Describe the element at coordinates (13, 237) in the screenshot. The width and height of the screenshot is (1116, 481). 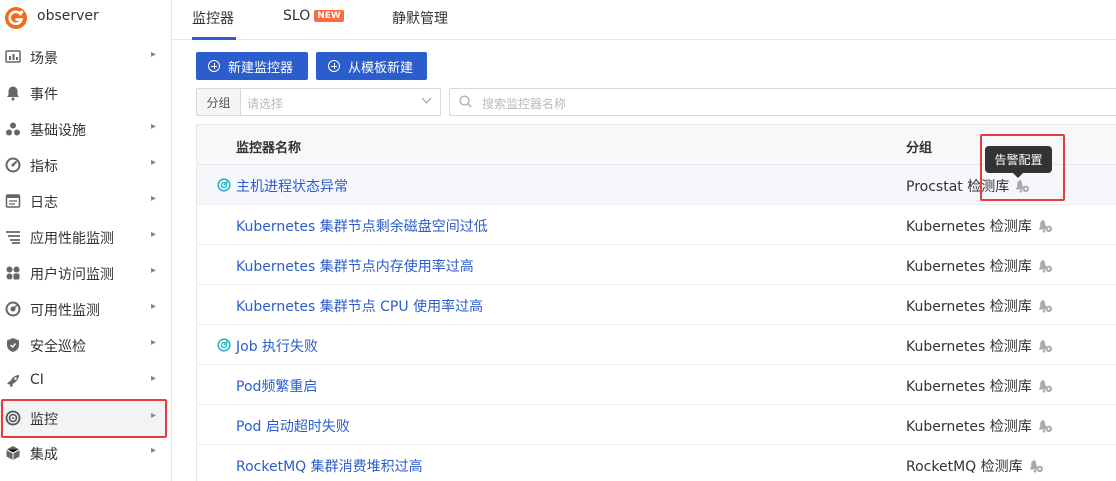
I see `apm-icon` at that location.